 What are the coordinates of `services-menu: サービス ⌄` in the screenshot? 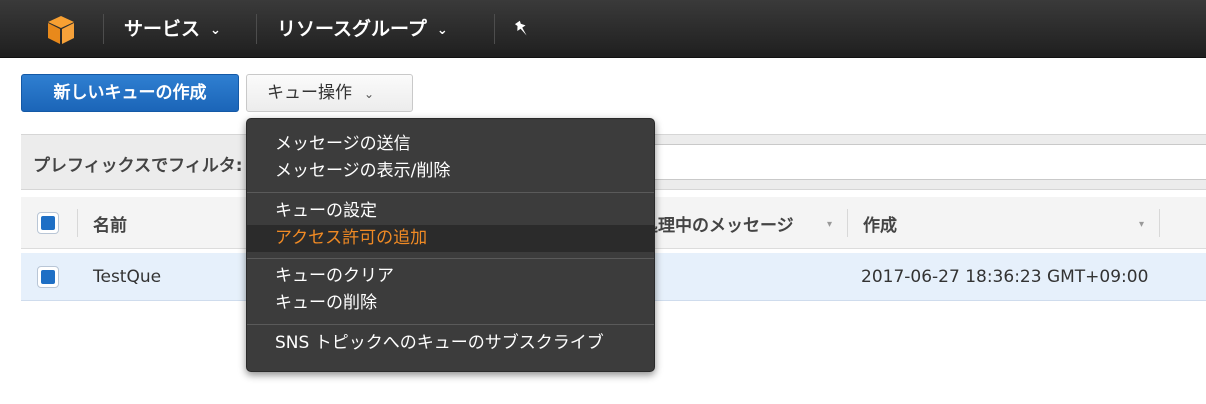 It's located at (172, 29).